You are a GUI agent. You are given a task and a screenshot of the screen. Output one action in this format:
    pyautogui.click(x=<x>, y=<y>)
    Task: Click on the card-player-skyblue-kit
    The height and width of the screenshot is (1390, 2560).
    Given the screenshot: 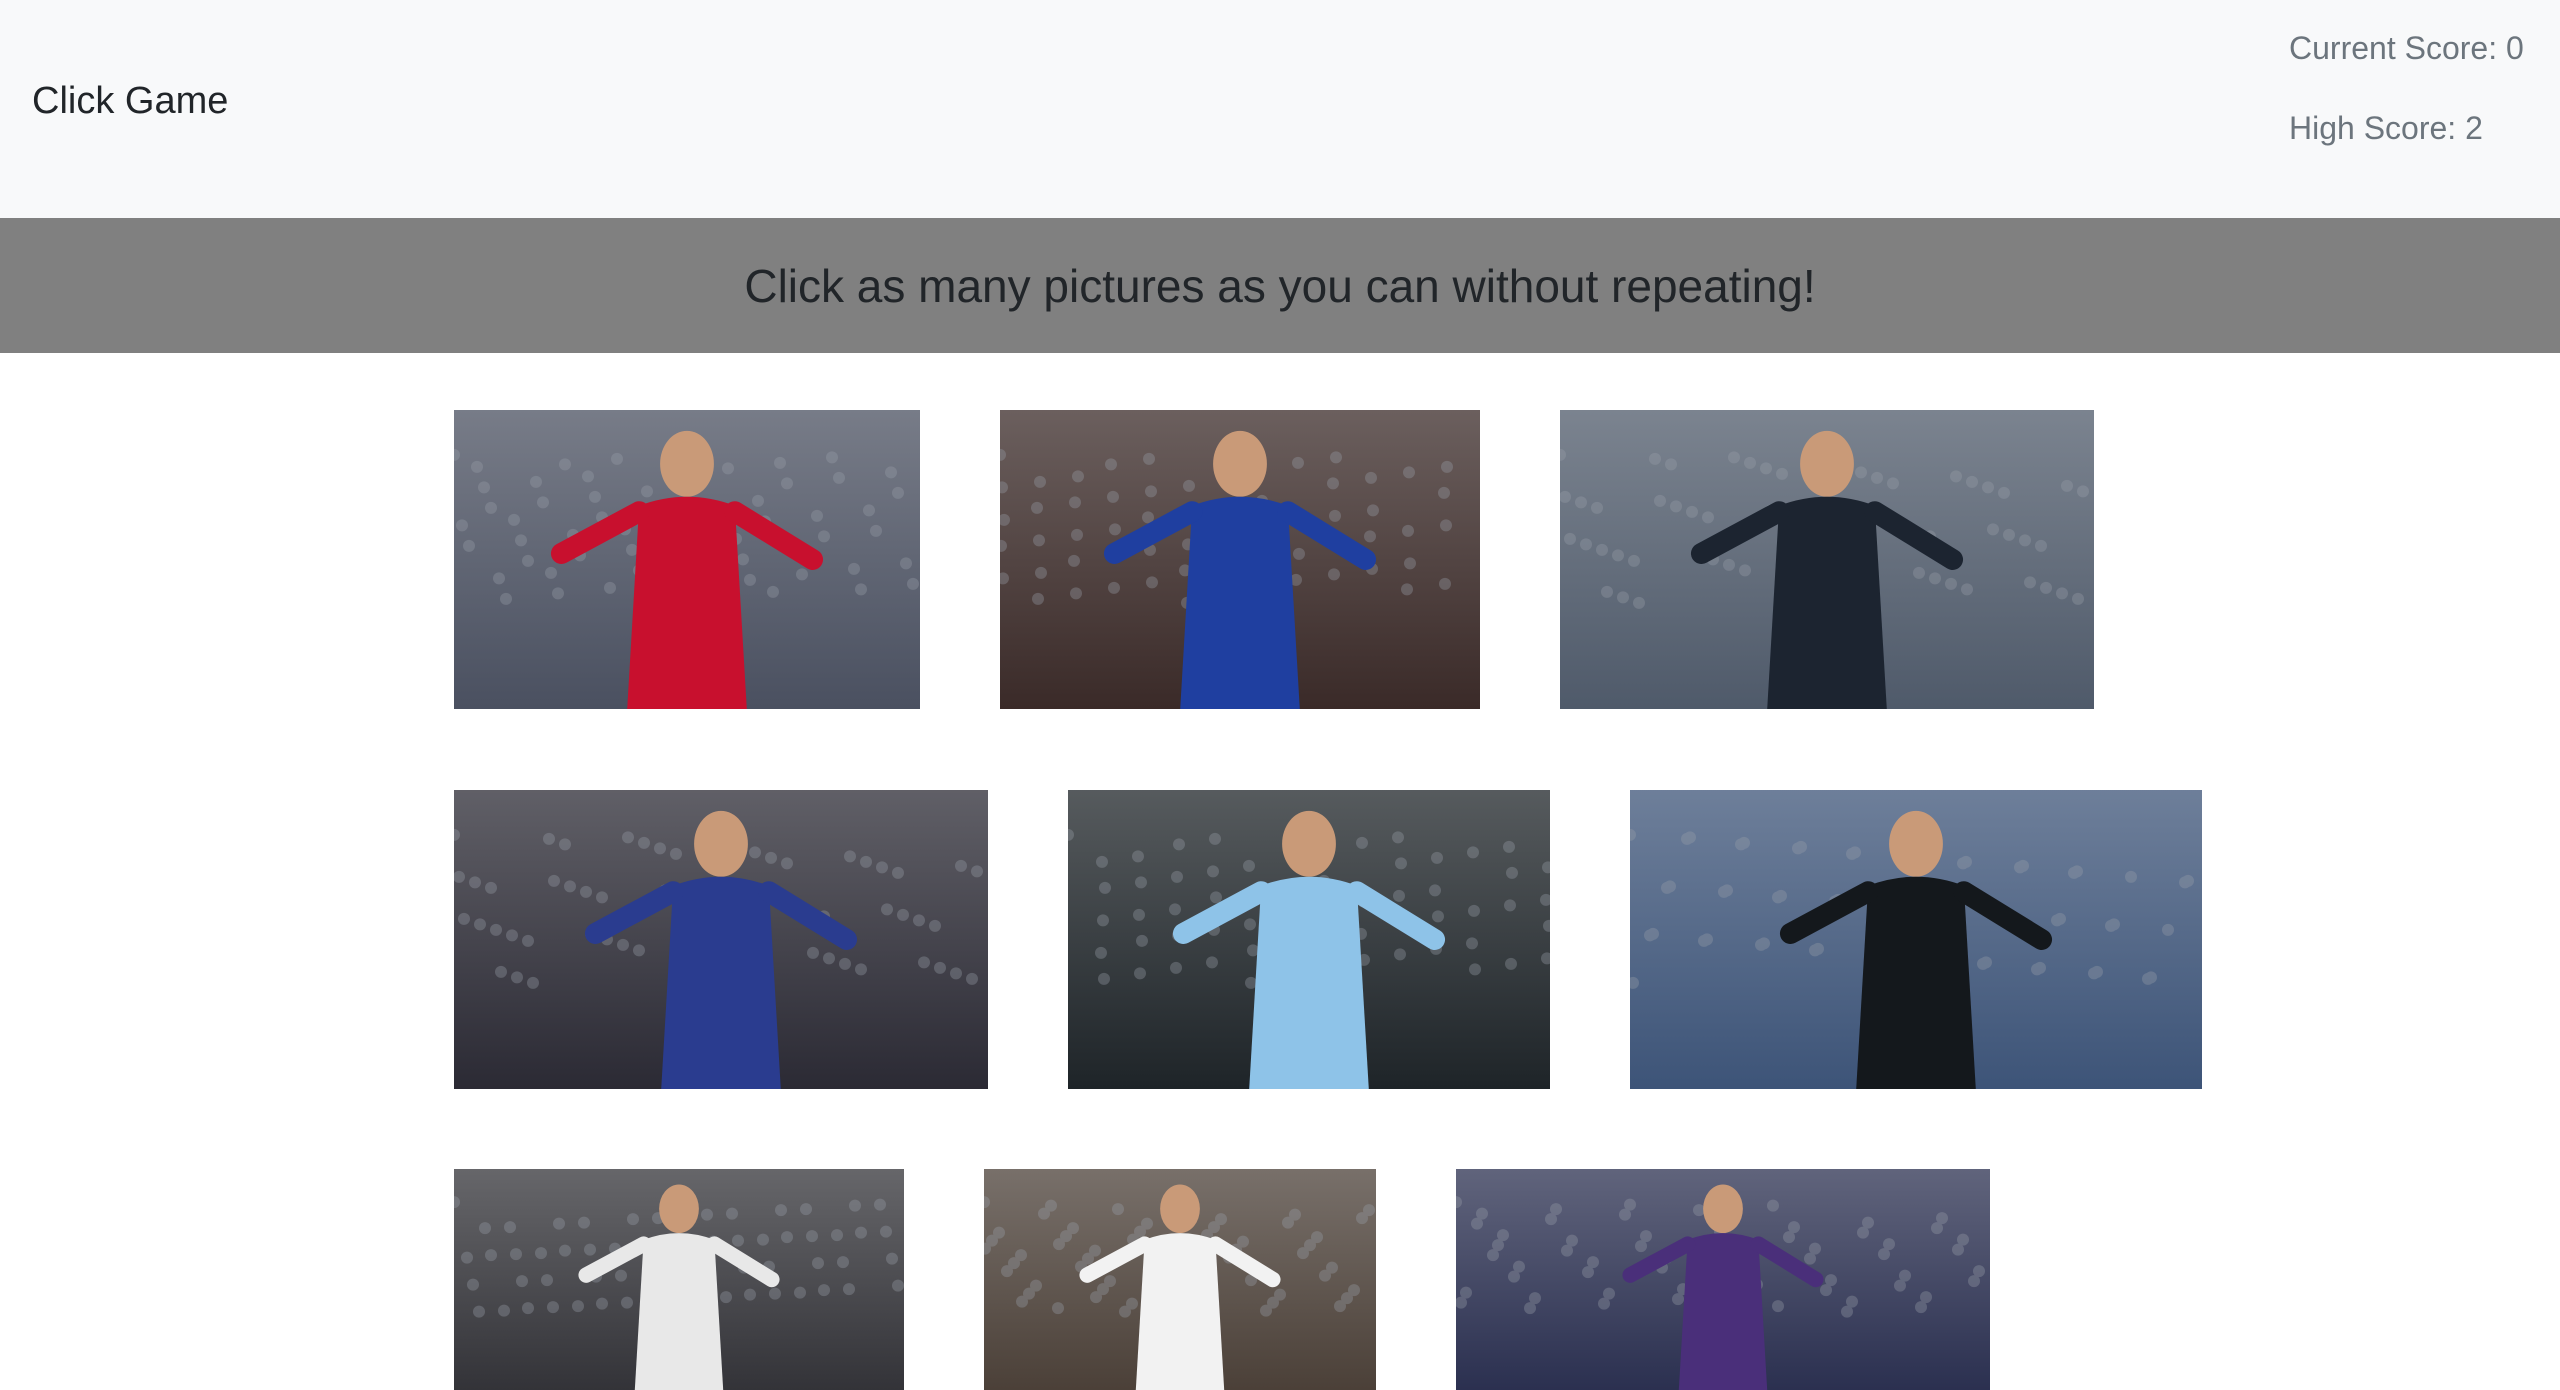 What is the action you would take?
    pyautogui.click(x=1309, y=939)
    